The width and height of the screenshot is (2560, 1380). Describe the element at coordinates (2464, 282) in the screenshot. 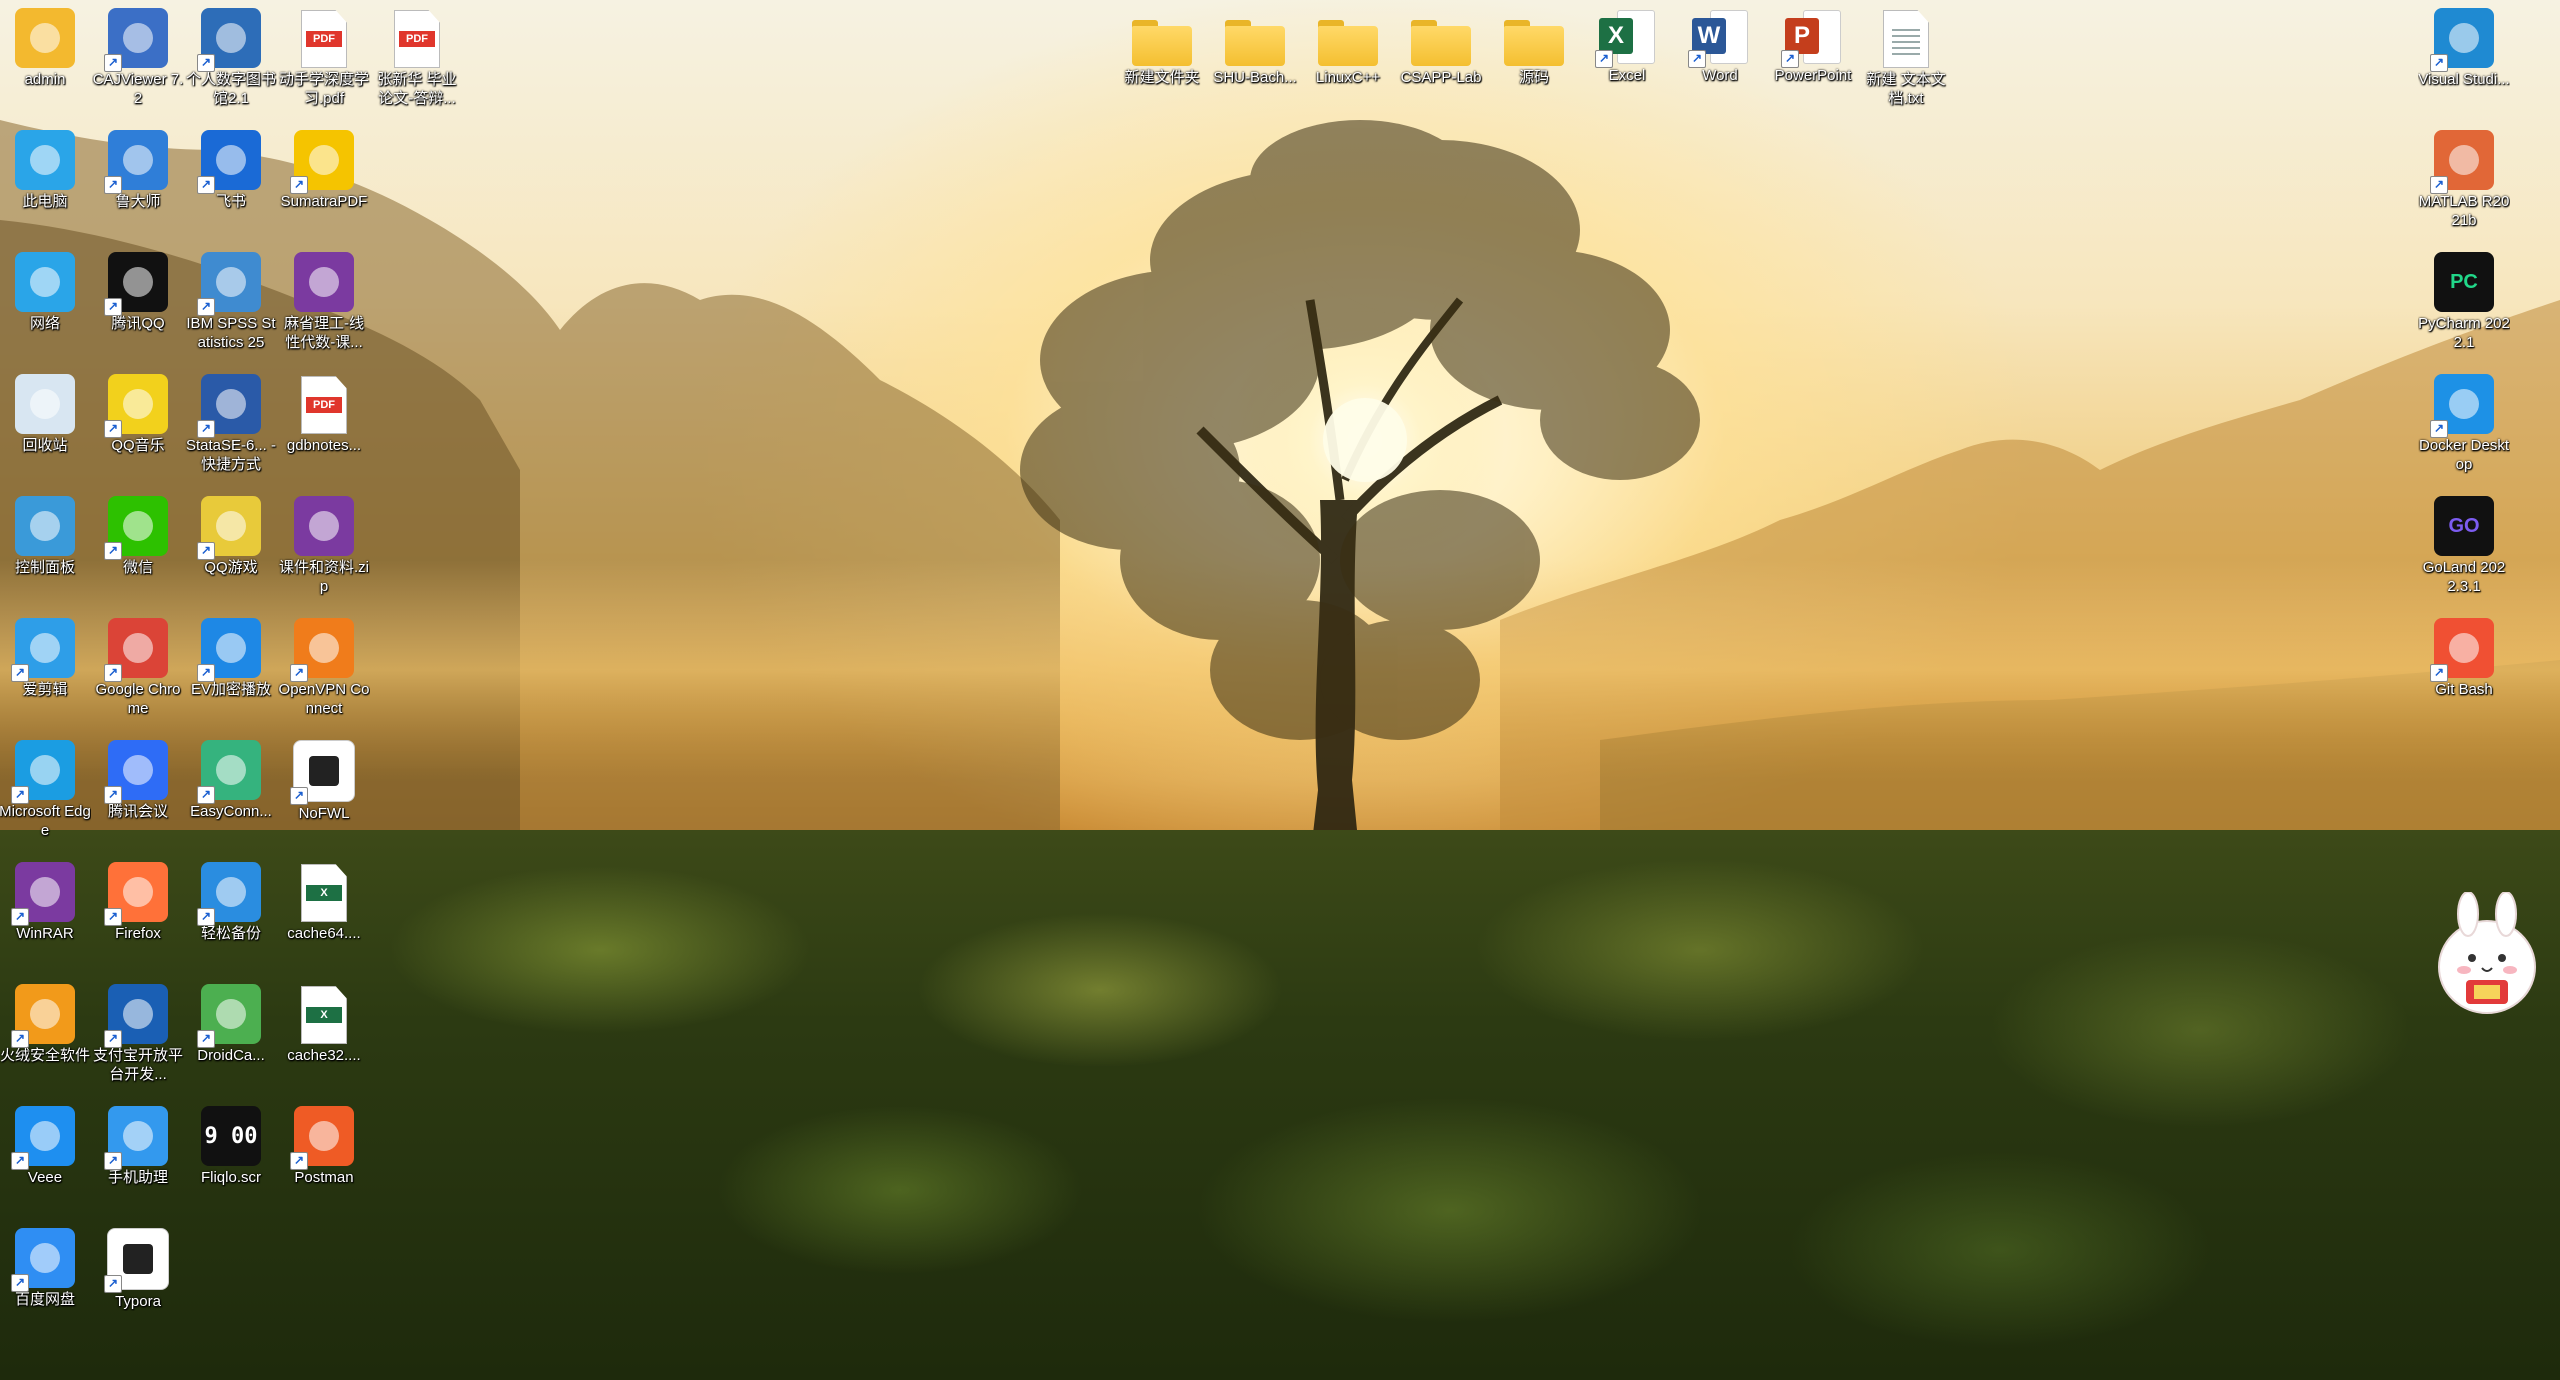

I see `pycharm-icon: PC` at that location.